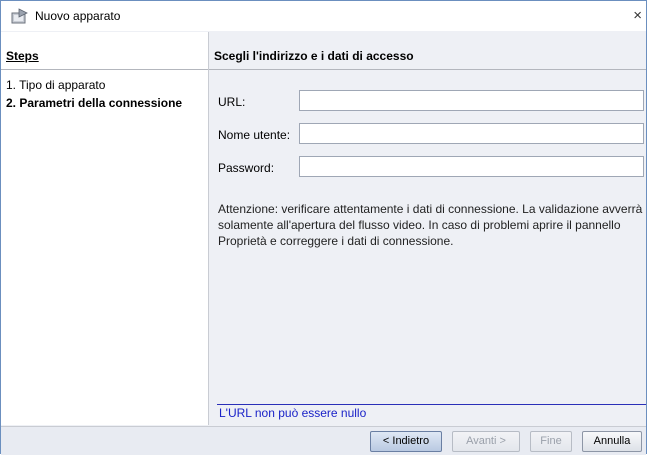 The height and width of the screenshot is (455, 647). What do you see at coordinates (19, 16) in the screenshot?
I see `wizard-app-icon` at bounding box center [19, 16].